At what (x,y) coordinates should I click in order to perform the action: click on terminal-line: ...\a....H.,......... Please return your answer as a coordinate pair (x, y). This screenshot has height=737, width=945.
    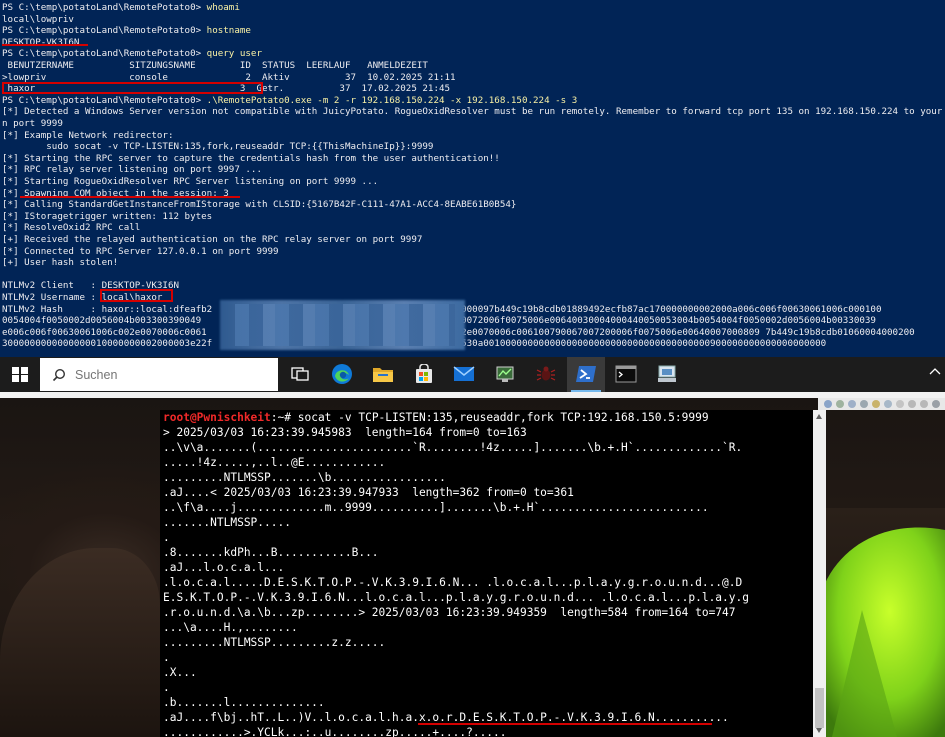
    Looking at the image, I should click on (230, 627).